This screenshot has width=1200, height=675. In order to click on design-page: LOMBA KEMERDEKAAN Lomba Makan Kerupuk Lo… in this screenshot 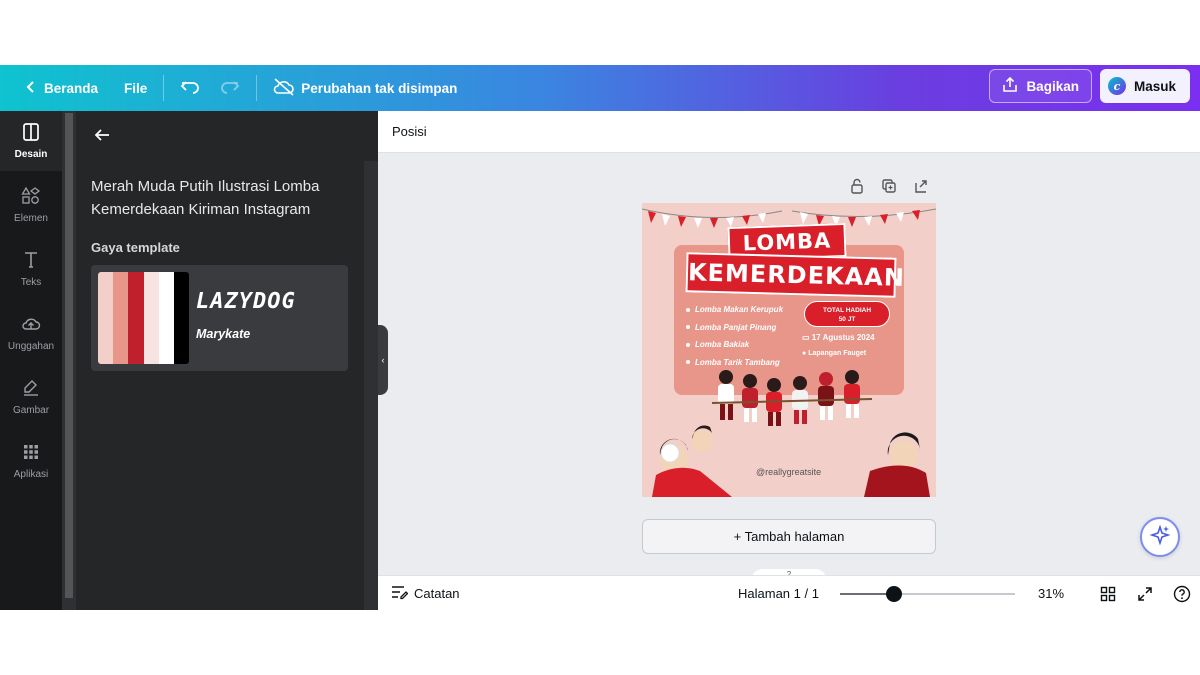, I will do `click(789, 350)`.